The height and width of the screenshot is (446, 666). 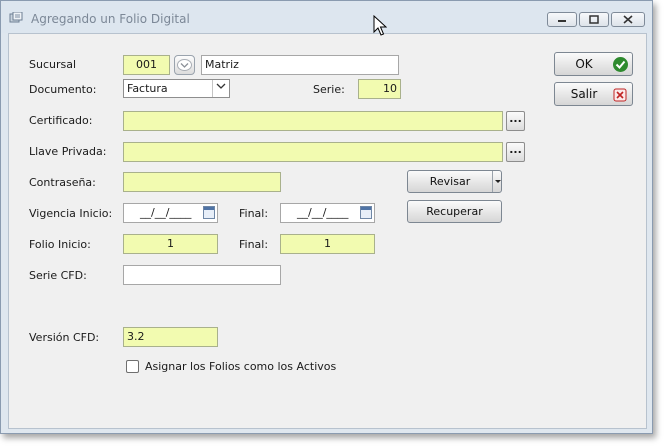 What do you see at coordinates (454, 211) in the screenshot?
I see `recuperar-button: Recuperar` at bounding box center [454, 211].